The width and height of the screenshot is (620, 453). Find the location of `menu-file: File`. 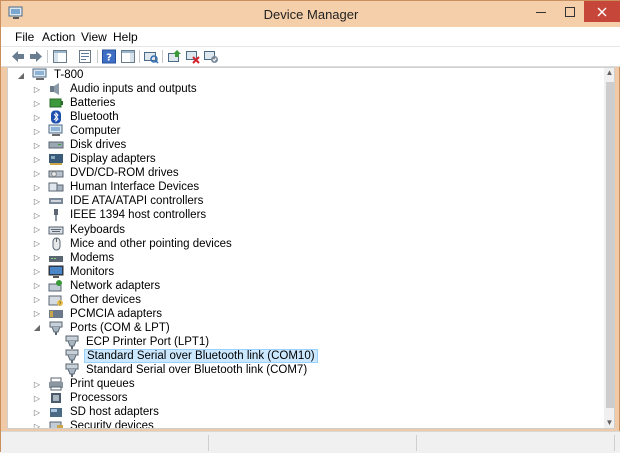

menu-file: File is located at coordinates (24, 37).